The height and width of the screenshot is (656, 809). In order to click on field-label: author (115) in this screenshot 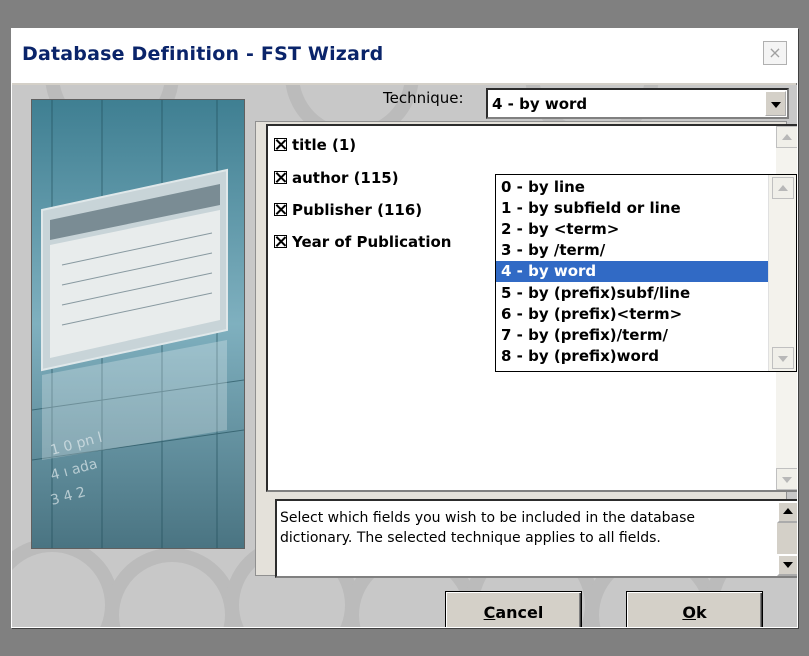, I will do `click(345, 178)`.